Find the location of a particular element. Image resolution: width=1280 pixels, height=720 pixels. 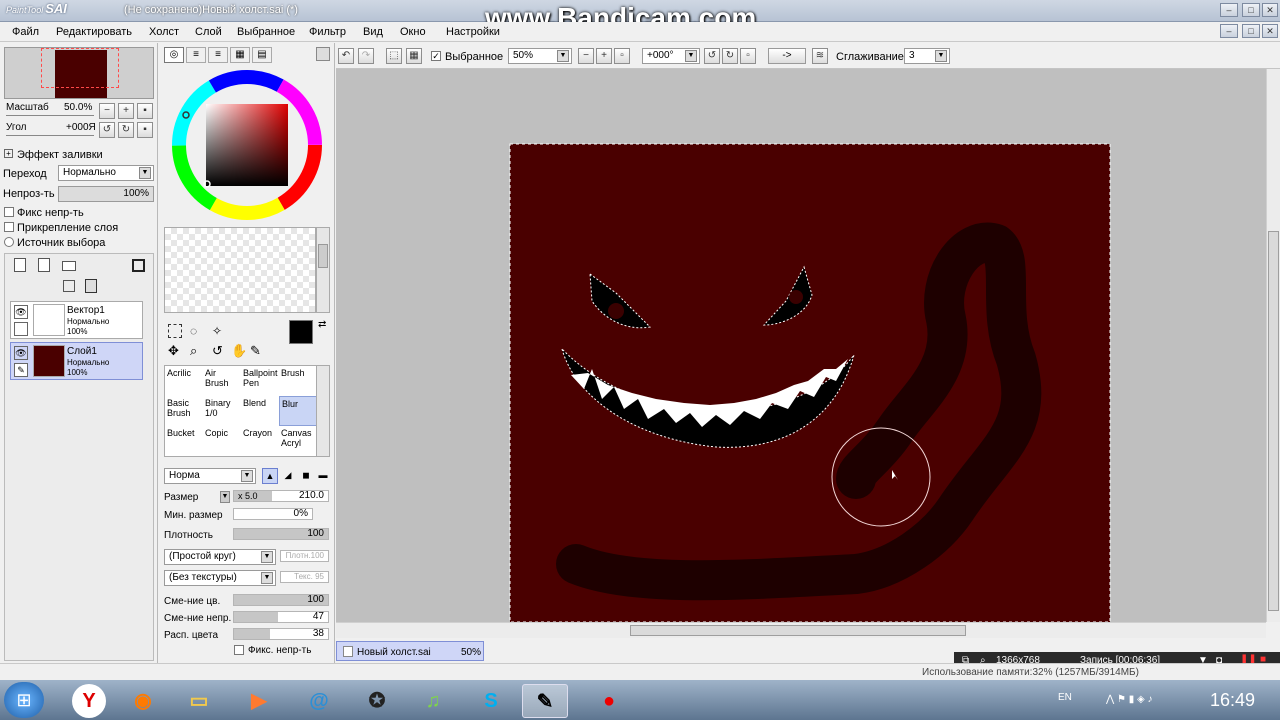

size-dropdown: ▼ is located at coordinates (225, 497).